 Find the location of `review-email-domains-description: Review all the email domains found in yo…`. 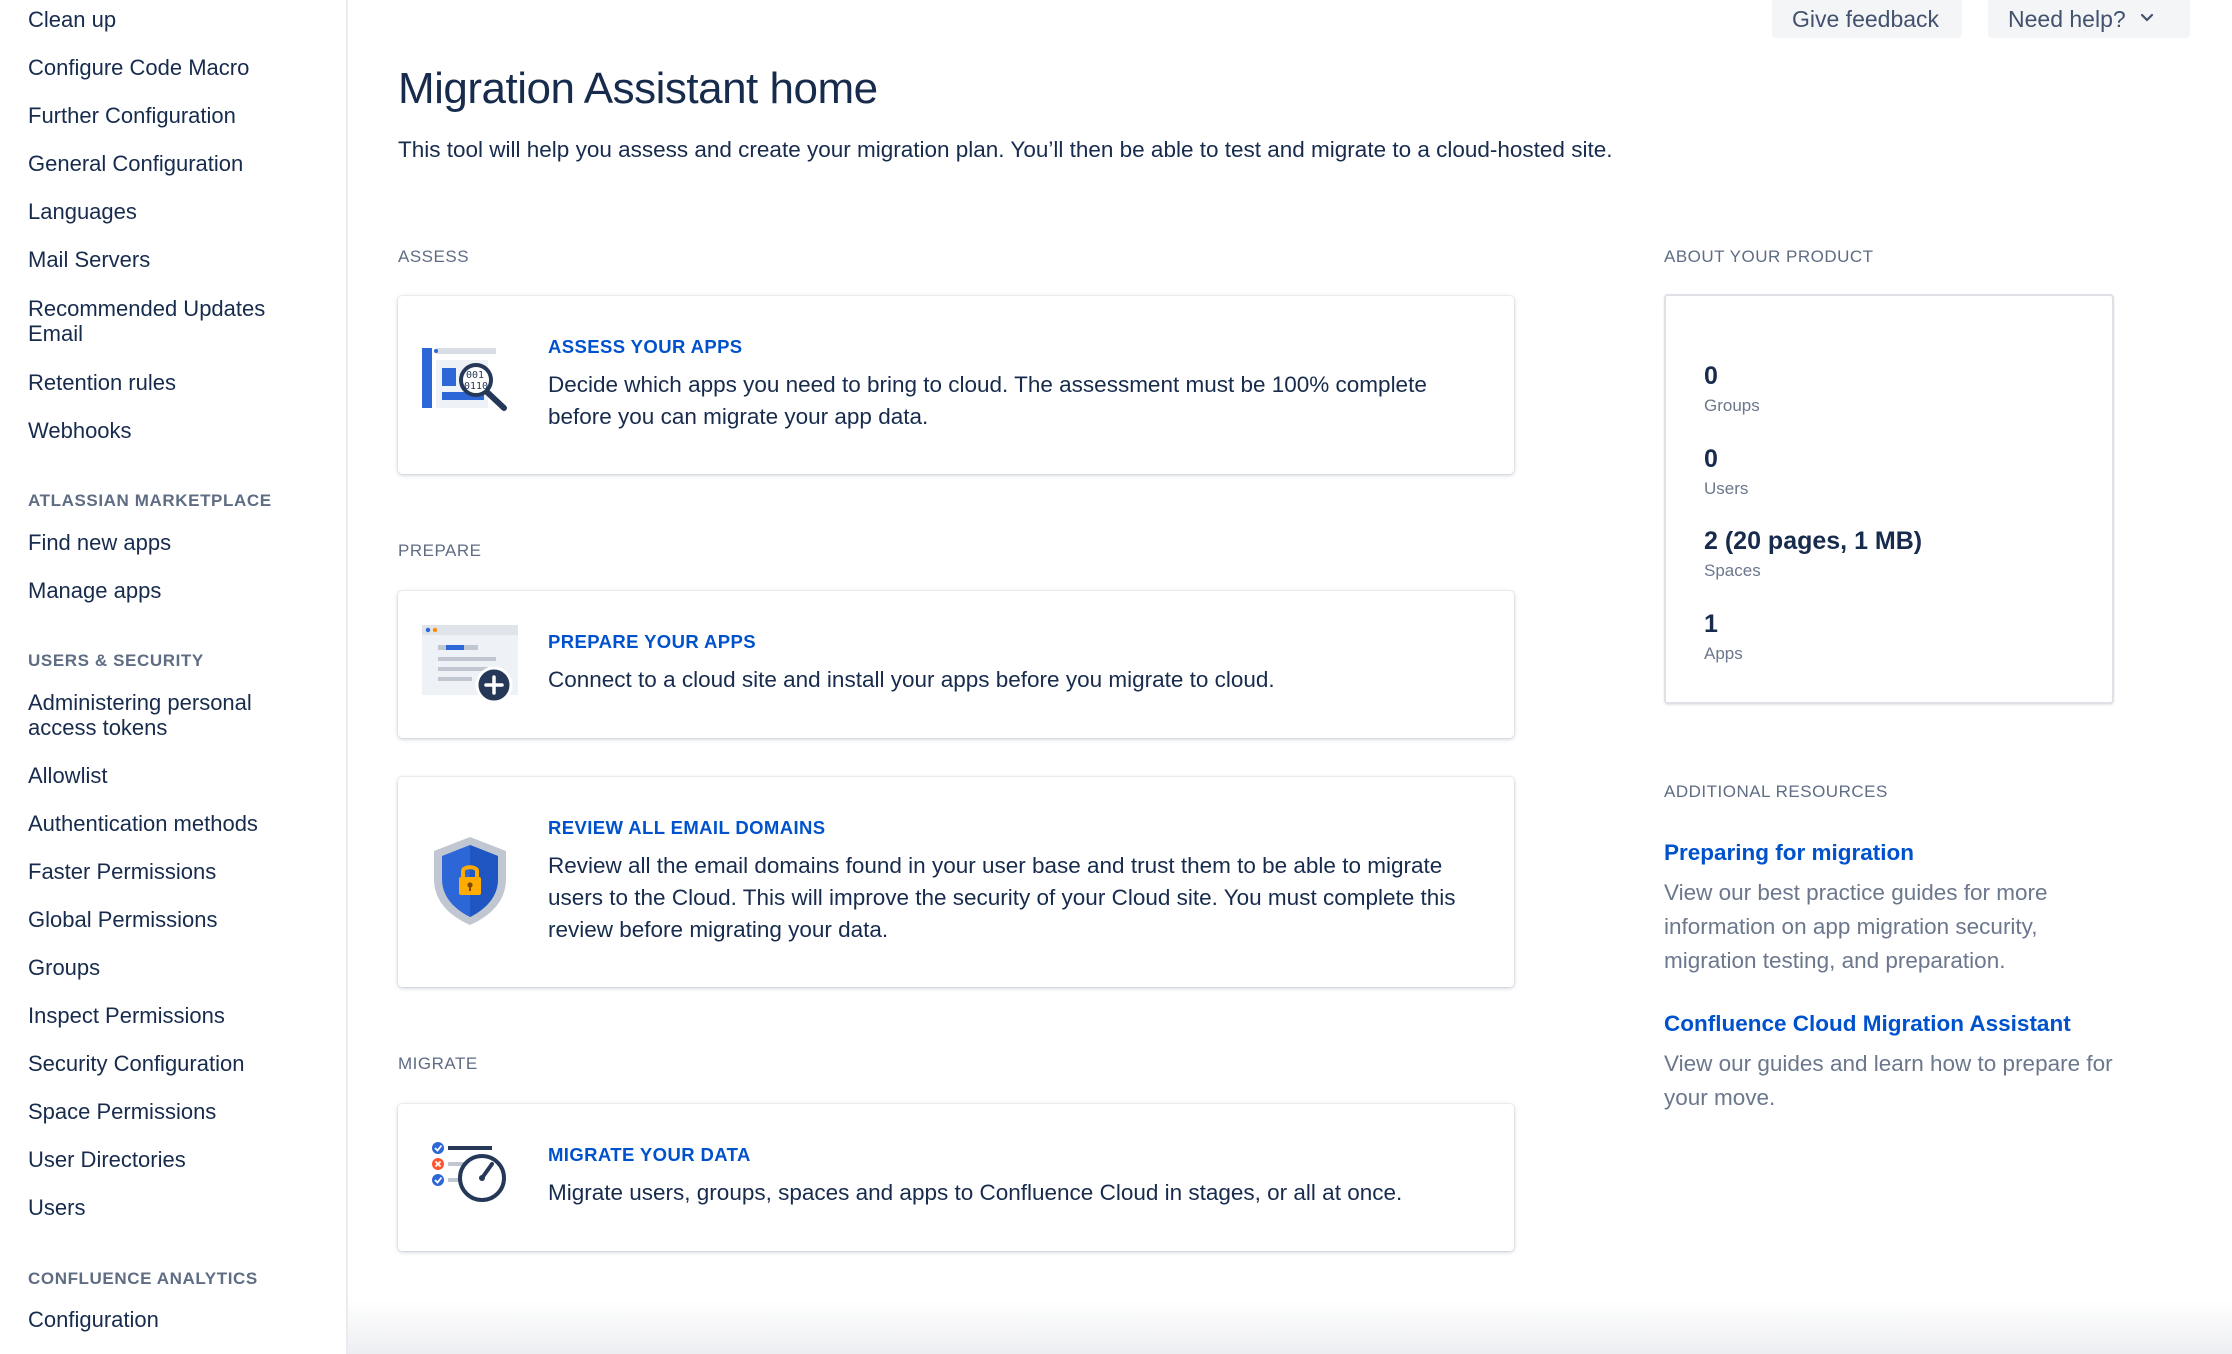

review-email-domains-description: Review all the email domains found in yo… is located at coordinates (1002, 897).